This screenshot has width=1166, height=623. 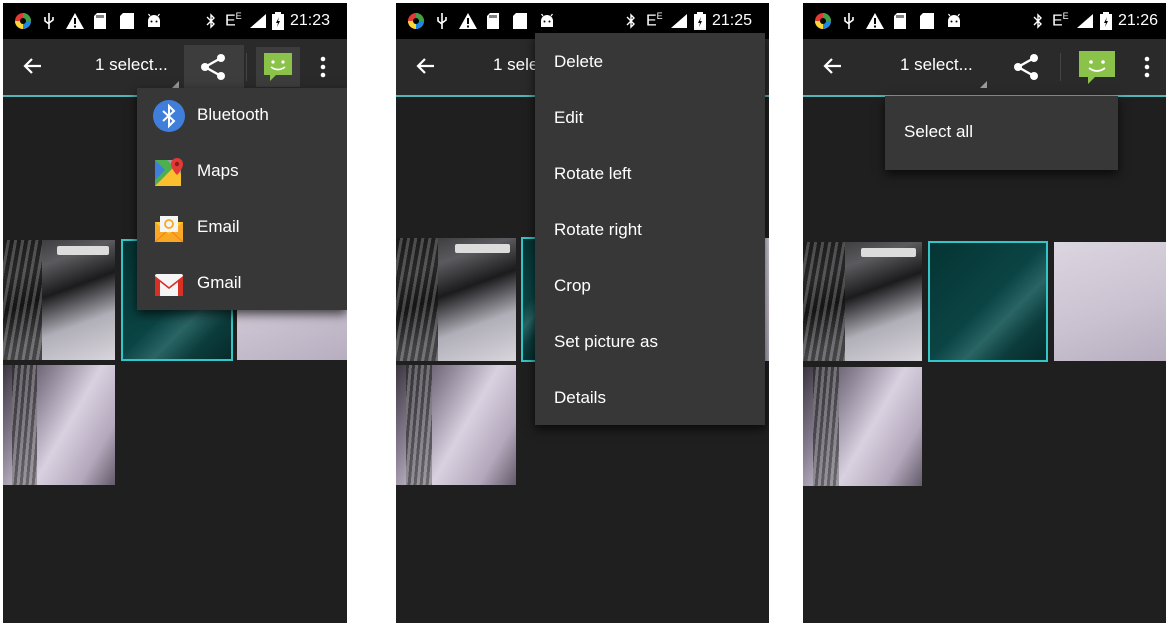 I want to click on status-bar: EE 21:23, so click(x=175, y=22).